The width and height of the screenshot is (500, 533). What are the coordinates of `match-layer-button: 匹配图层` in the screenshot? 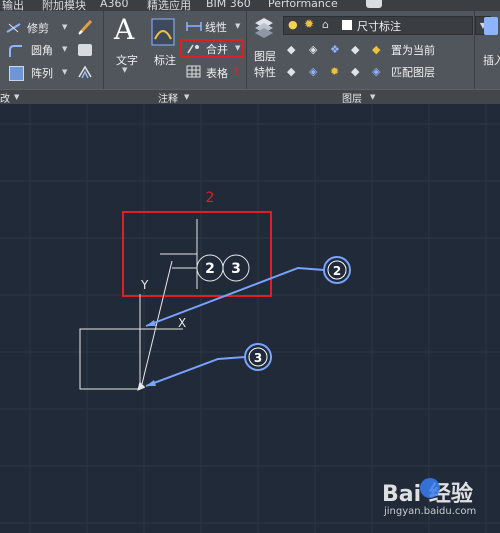 It's located at (413, 72).